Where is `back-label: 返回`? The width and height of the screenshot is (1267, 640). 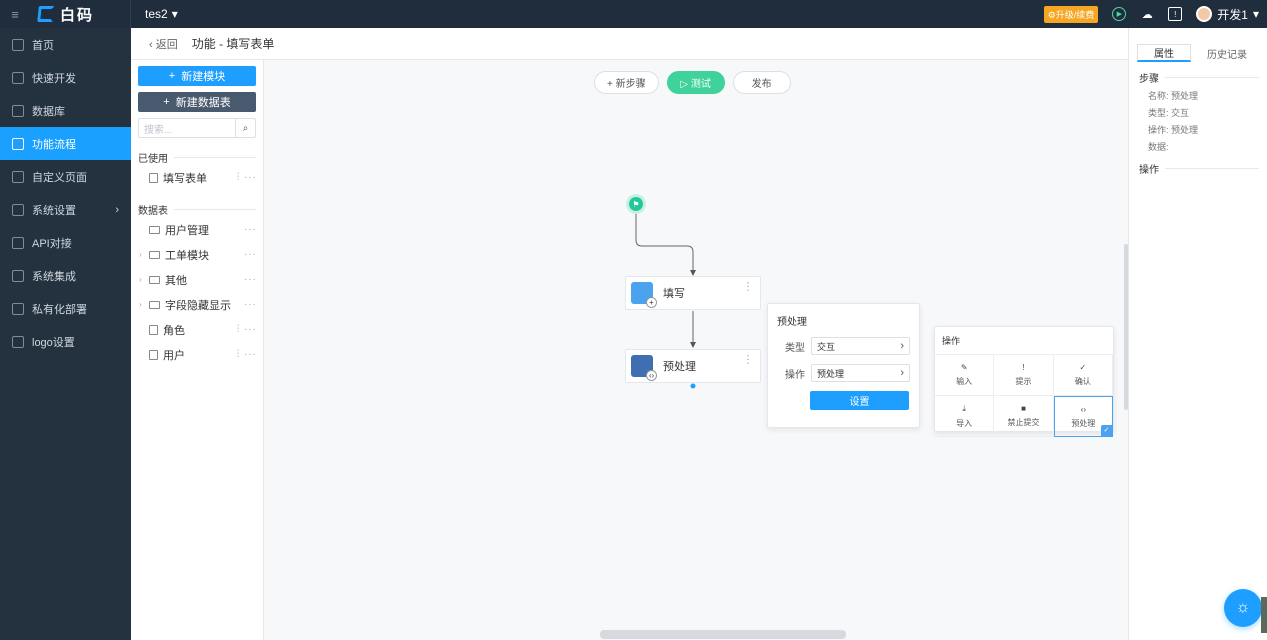
back-label: 返回 is located at coordinates (166, 44).